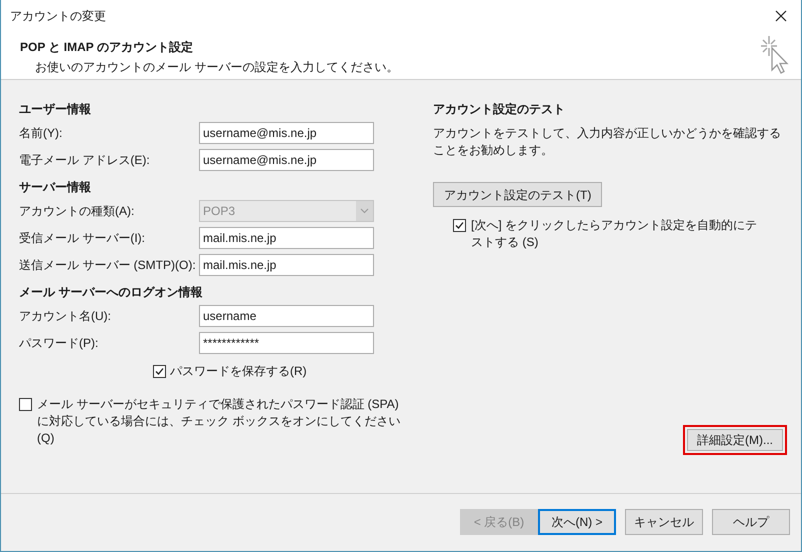 This screenshot has height=552, width=802. What do you see at coordinates (107, 47) in the screenshot?
I see `dialog-heading: POP と IMAP のアカウント設定` at bounding box center [107, 47].